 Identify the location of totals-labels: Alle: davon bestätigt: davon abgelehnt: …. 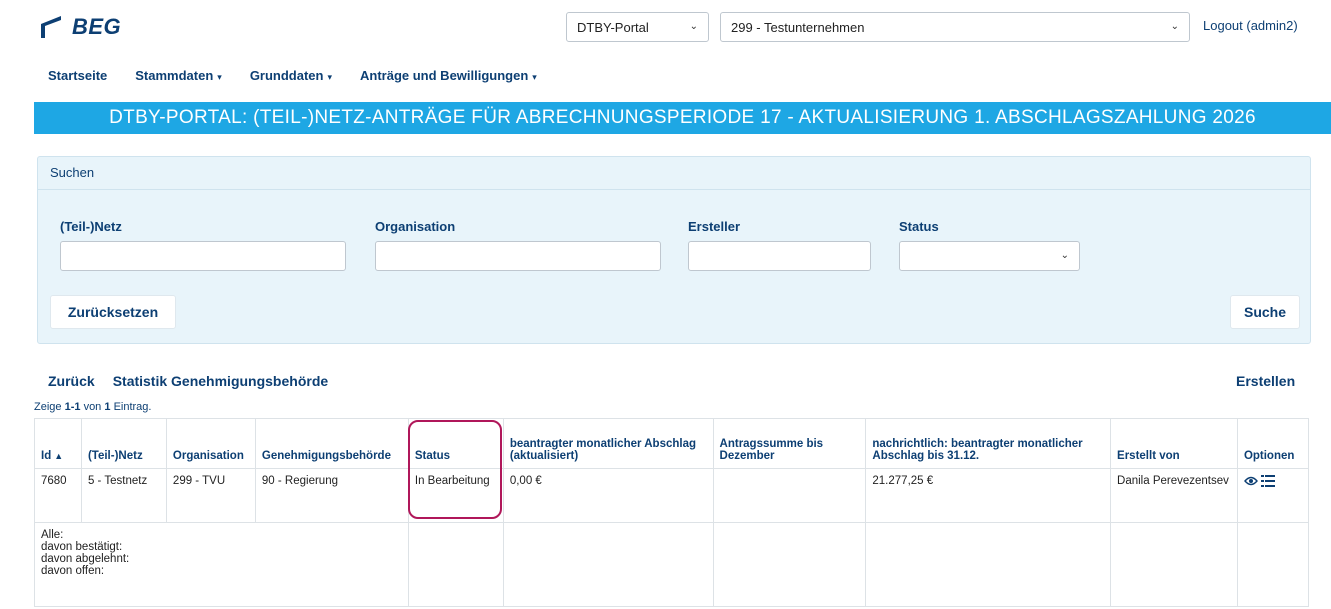
(221, 564).